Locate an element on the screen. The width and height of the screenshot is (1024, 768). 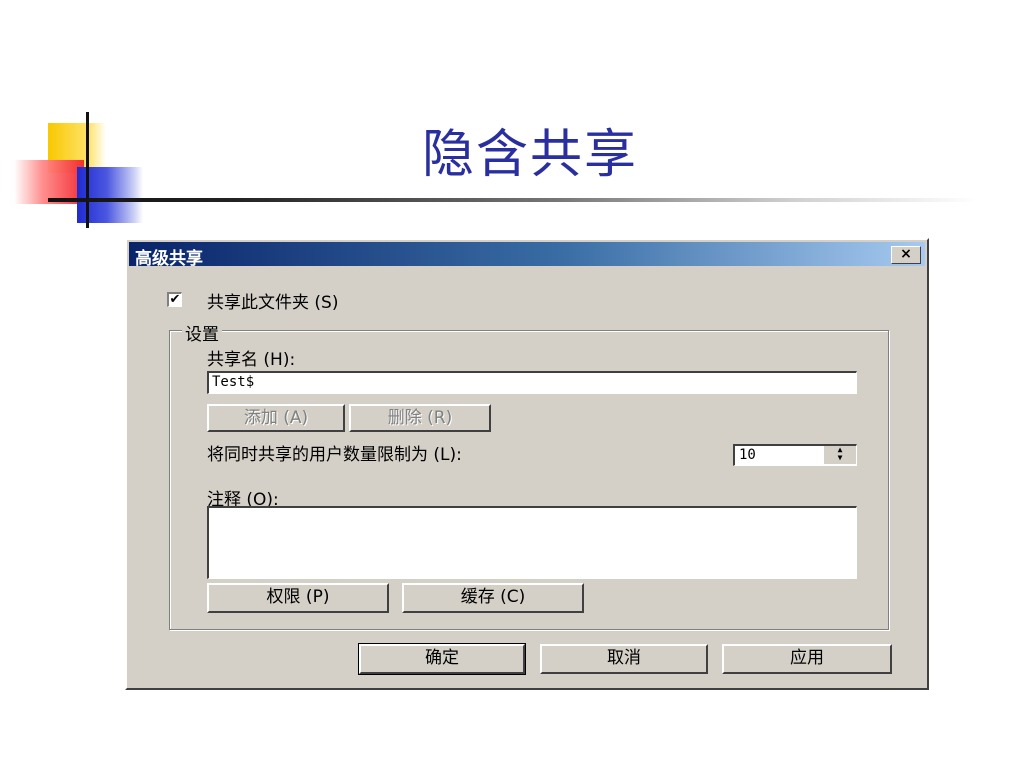
share-name-input: Test$ is located at coordinates (532, 382).